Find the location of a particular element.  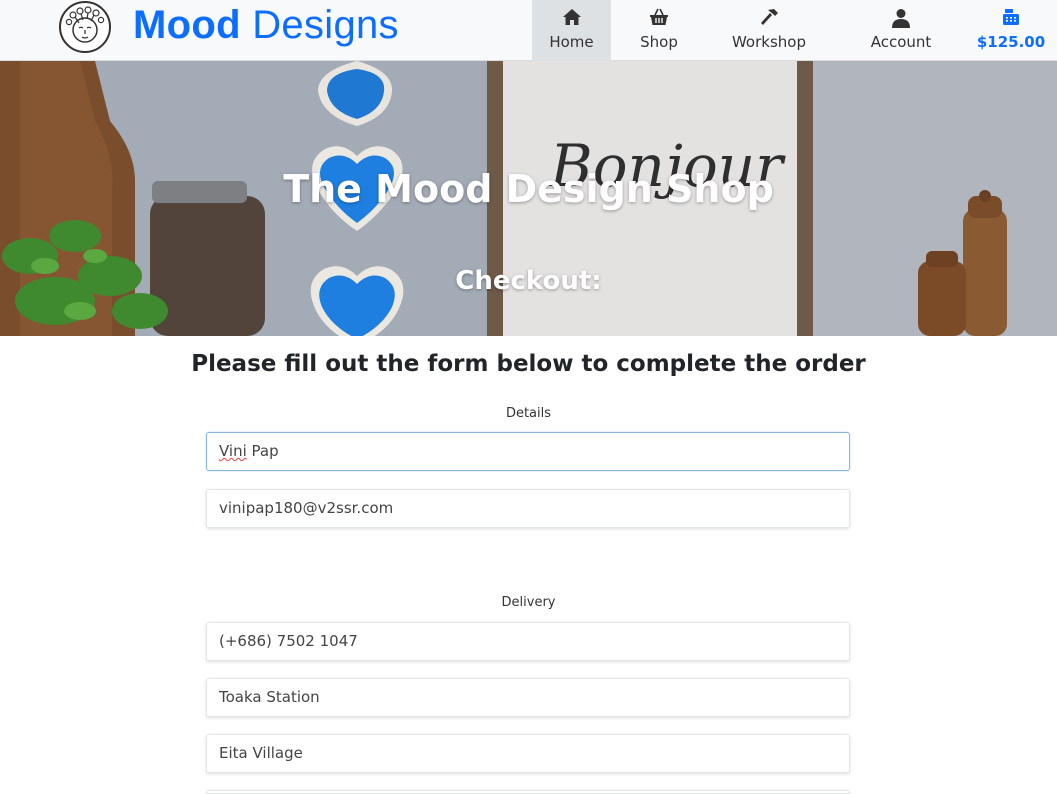

nav-shop: Shop is located at coordinates (659, 30).